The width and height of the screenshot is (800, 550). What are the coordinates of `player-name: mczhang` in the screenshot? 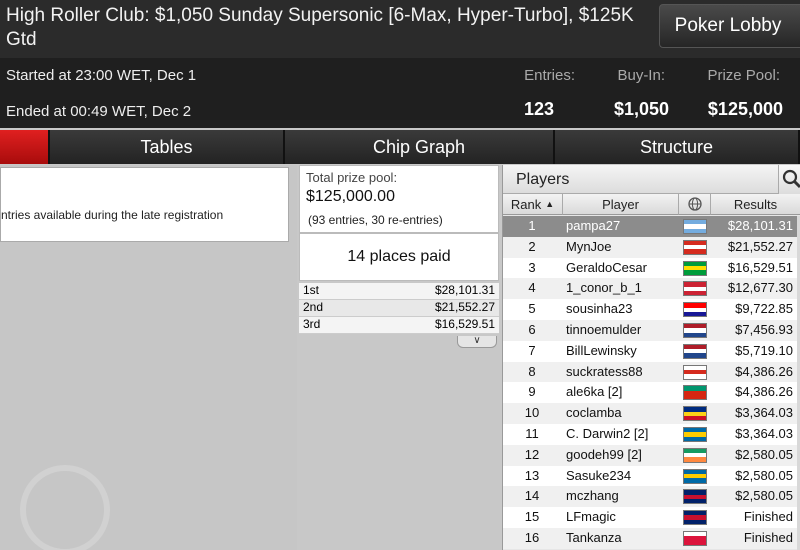 It's located at (592, 496).